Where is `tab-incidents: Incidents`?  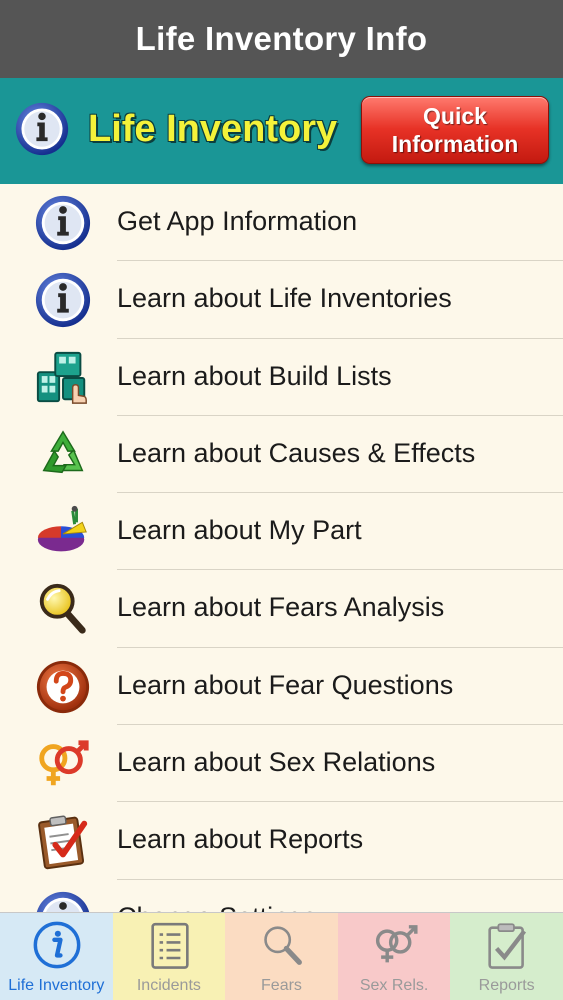 tab-incidents: Incidents is located at coordinates (169, 956).